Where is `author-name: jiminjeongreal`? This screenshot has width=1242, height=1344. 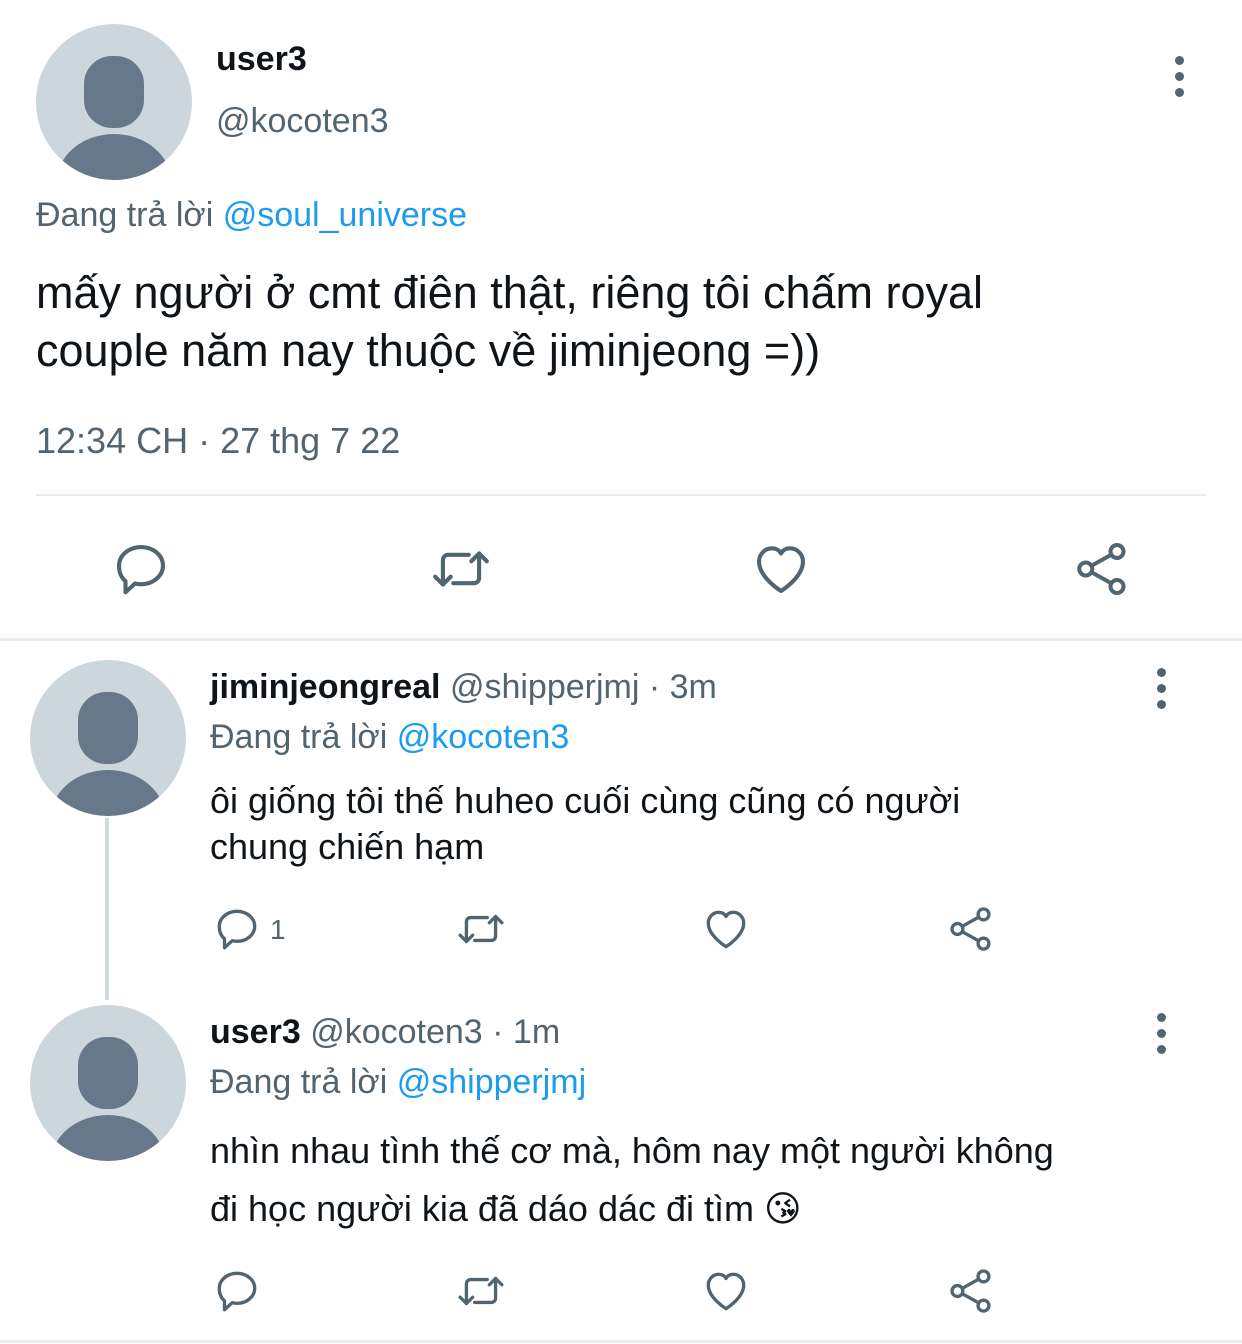 author-name: jiminjeongreal is located at coordinates (325, 687).